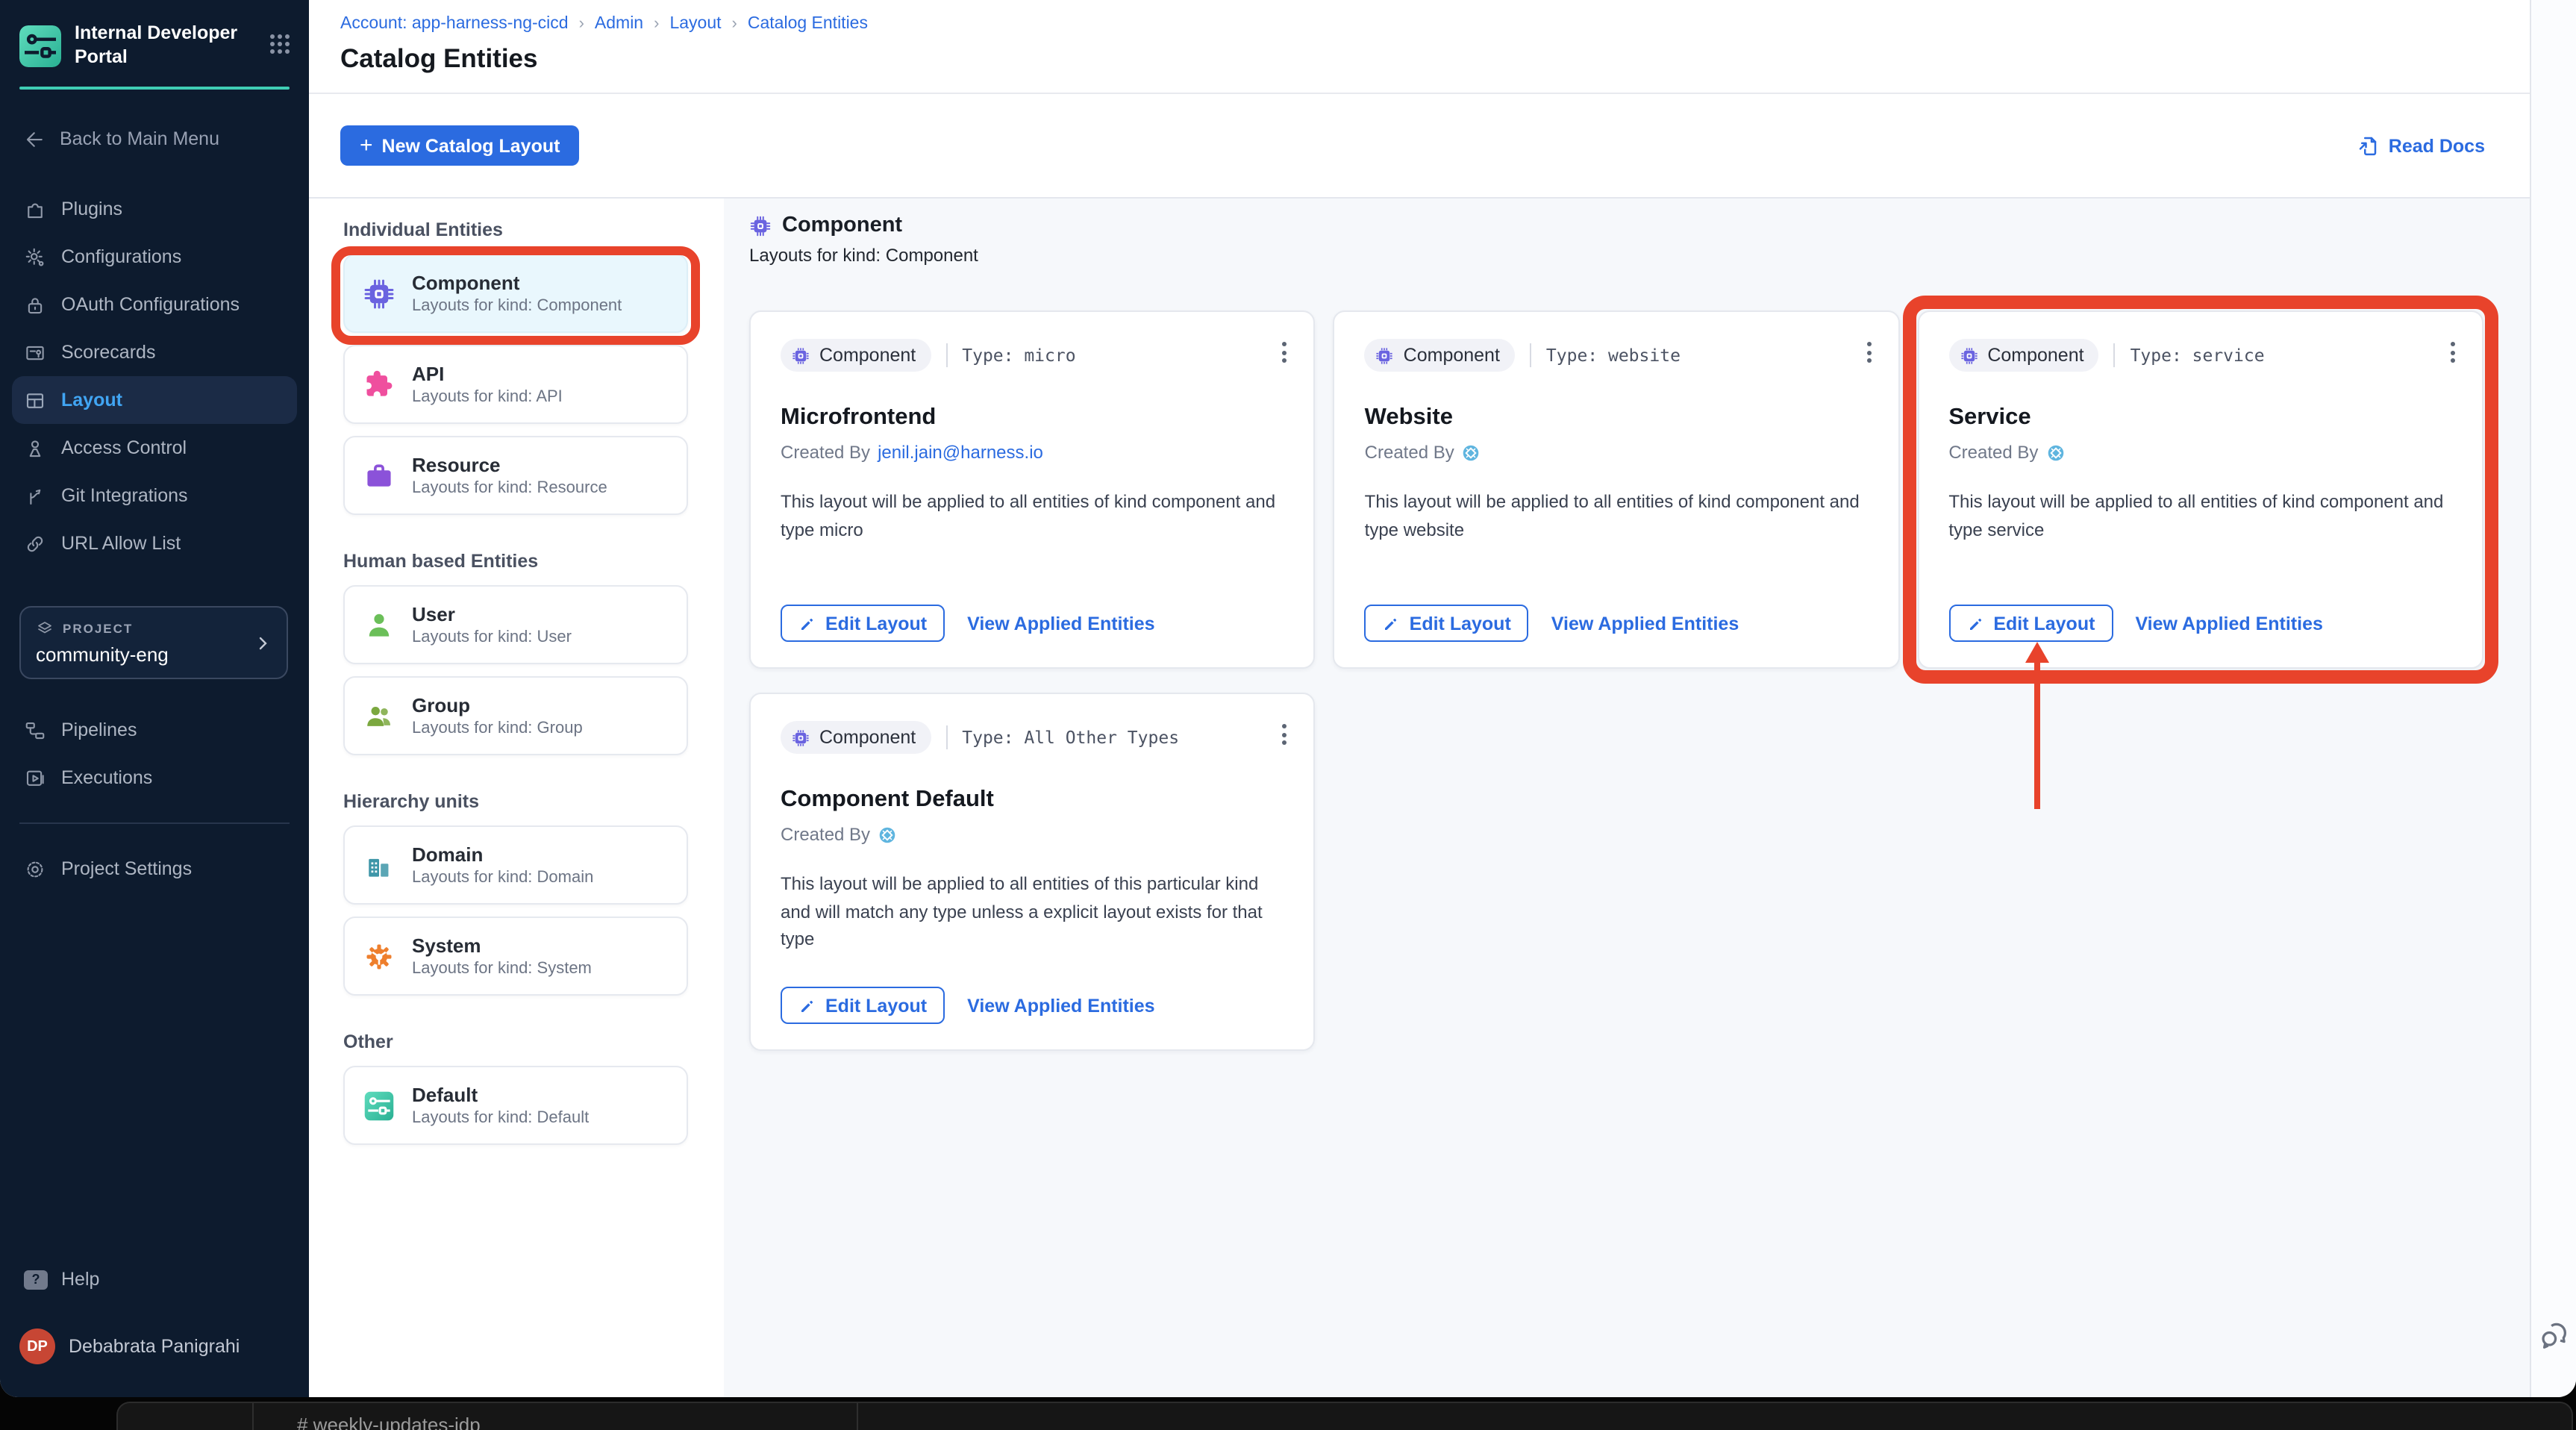  Describe the element at coordinates (2369, 146) in the screenshot. I see `docs-icon` at that location.